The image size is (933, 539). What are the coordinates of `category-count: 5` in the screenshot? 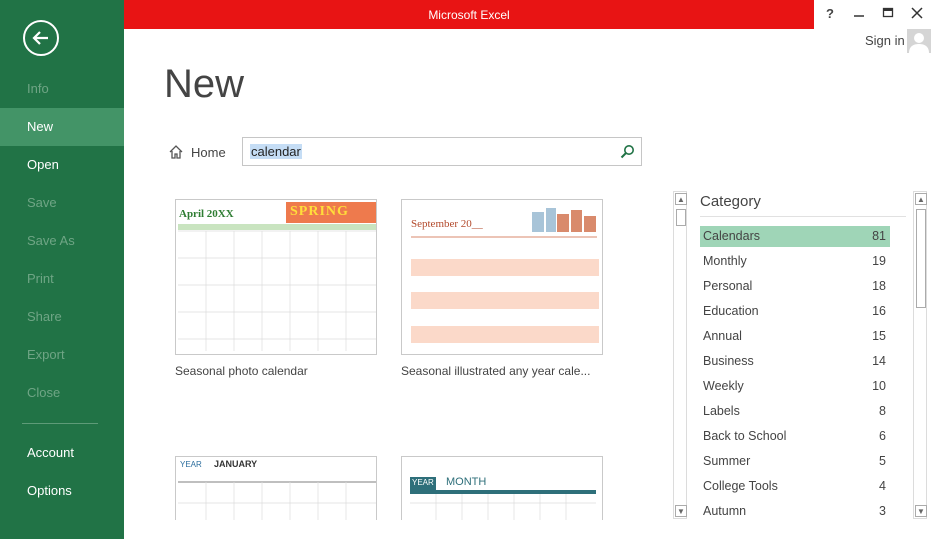 It's located at (882, 461).